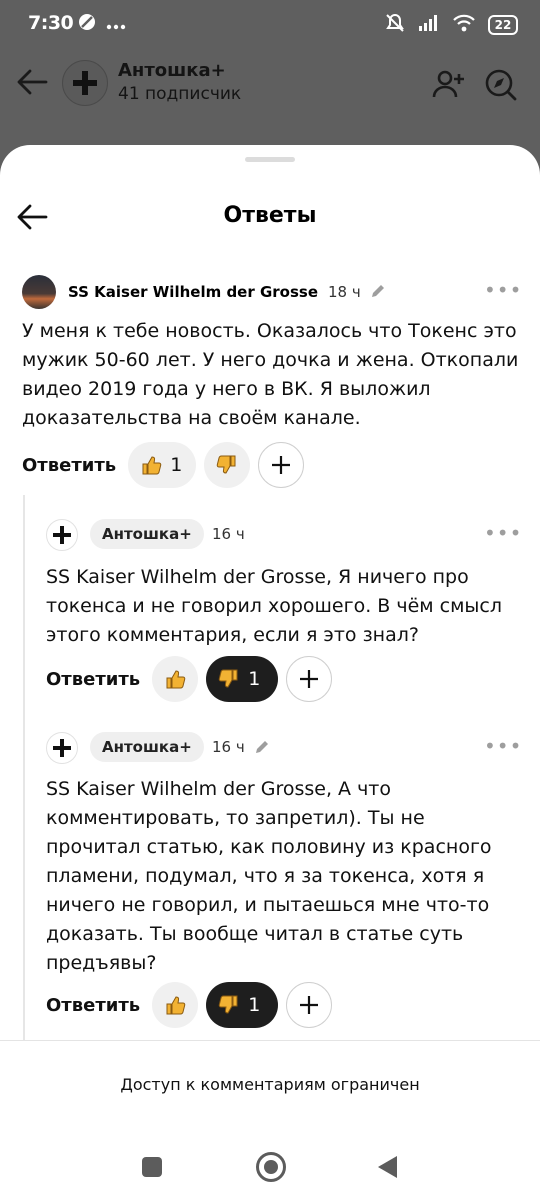 The width and height of the screenshot is (540, 1200). What do you see at coordinates (270, 25) in the screenshot?
I see `status-bar: 7:30 22` at bounding box center [270, 25].